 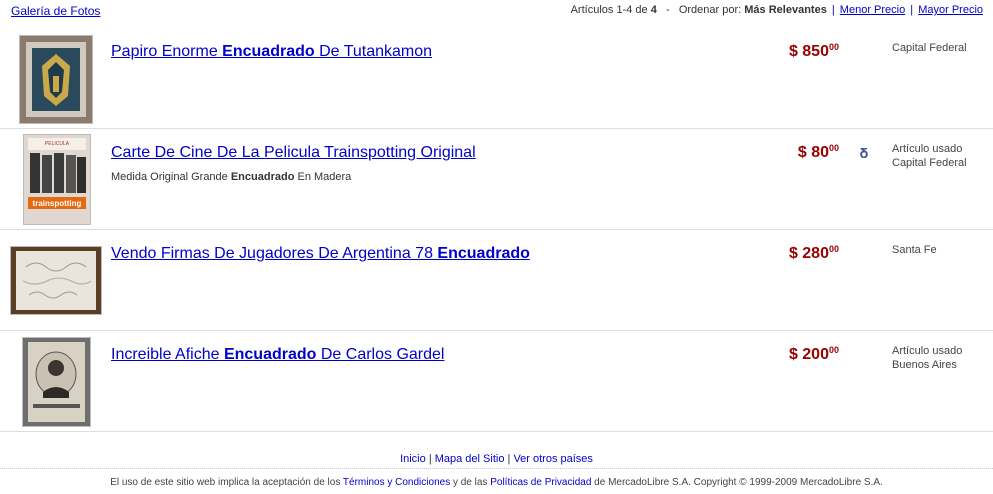 I want to click on sort-lowest-price-link: Menor Precio, so click(x=872, y=10).